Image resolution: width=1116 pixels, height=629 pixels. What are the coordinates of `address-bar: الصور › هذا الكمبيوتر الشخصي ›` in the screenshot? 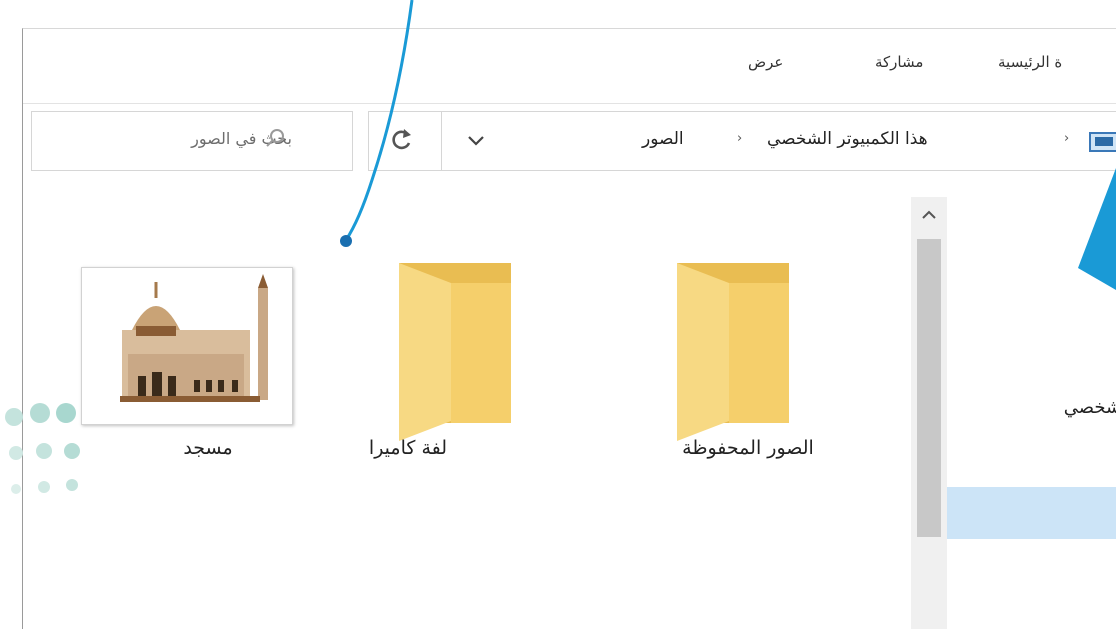 It's located at (778, 141).